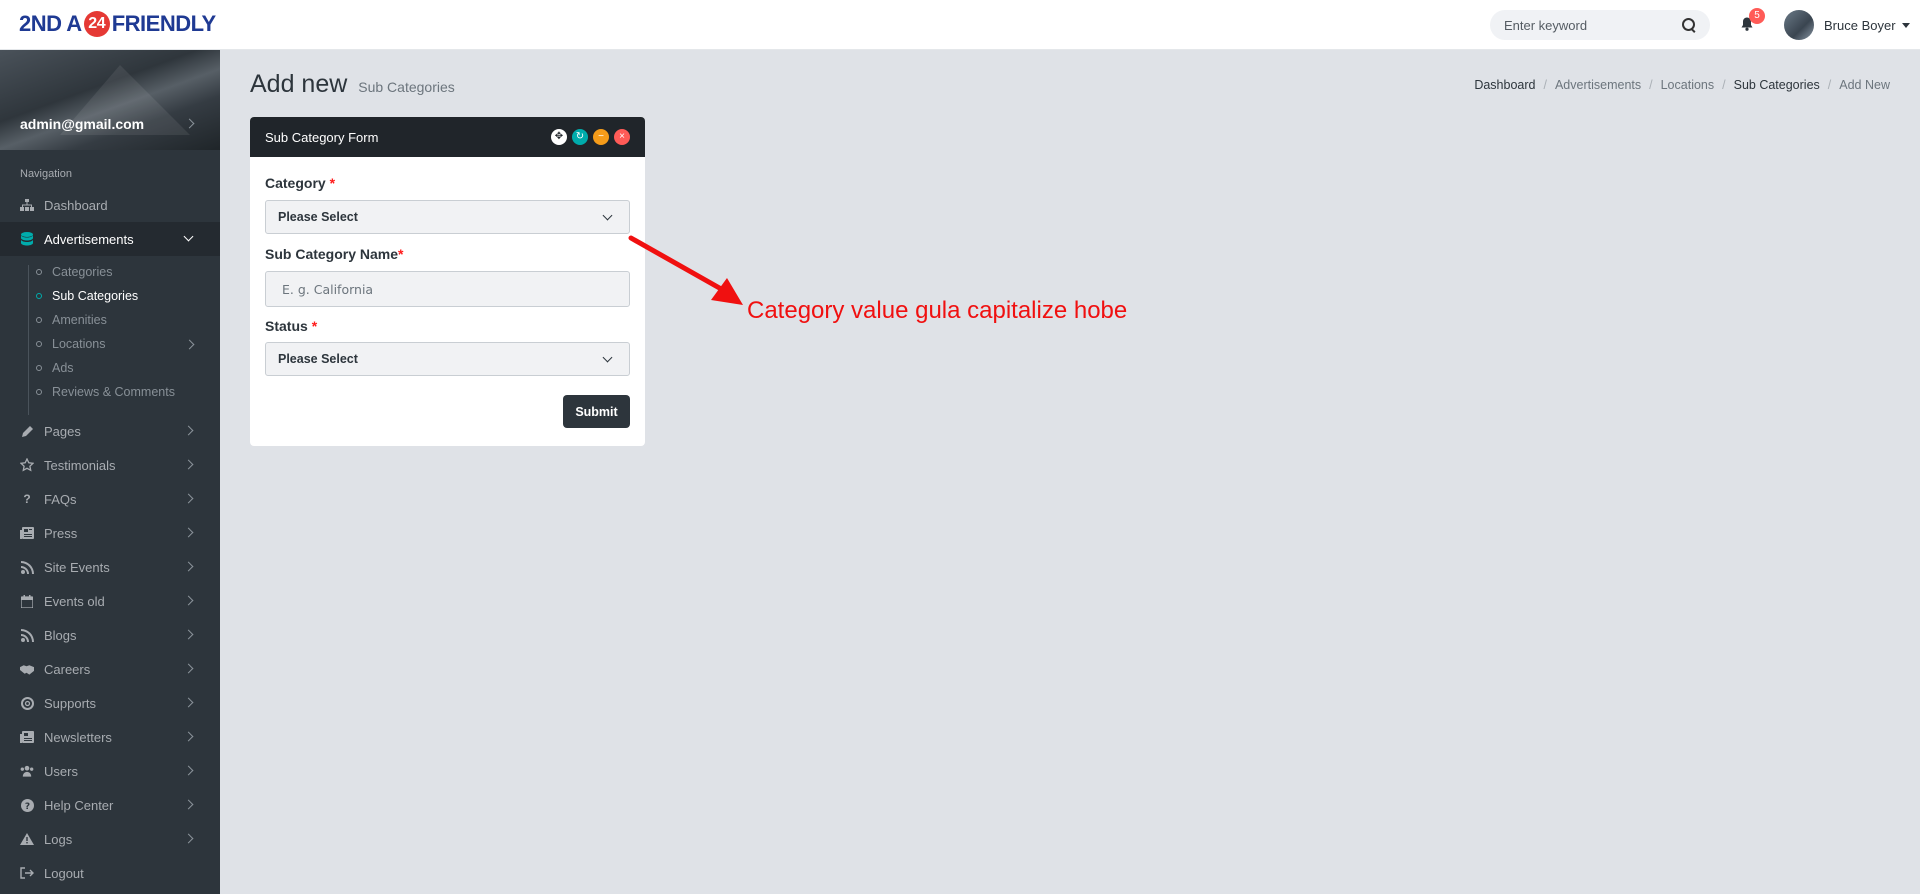 This screenshot has height=894, width=1920. Describe the element at coordinates (314, 326) in the screenshot. I see `required-mark: *` at that location.